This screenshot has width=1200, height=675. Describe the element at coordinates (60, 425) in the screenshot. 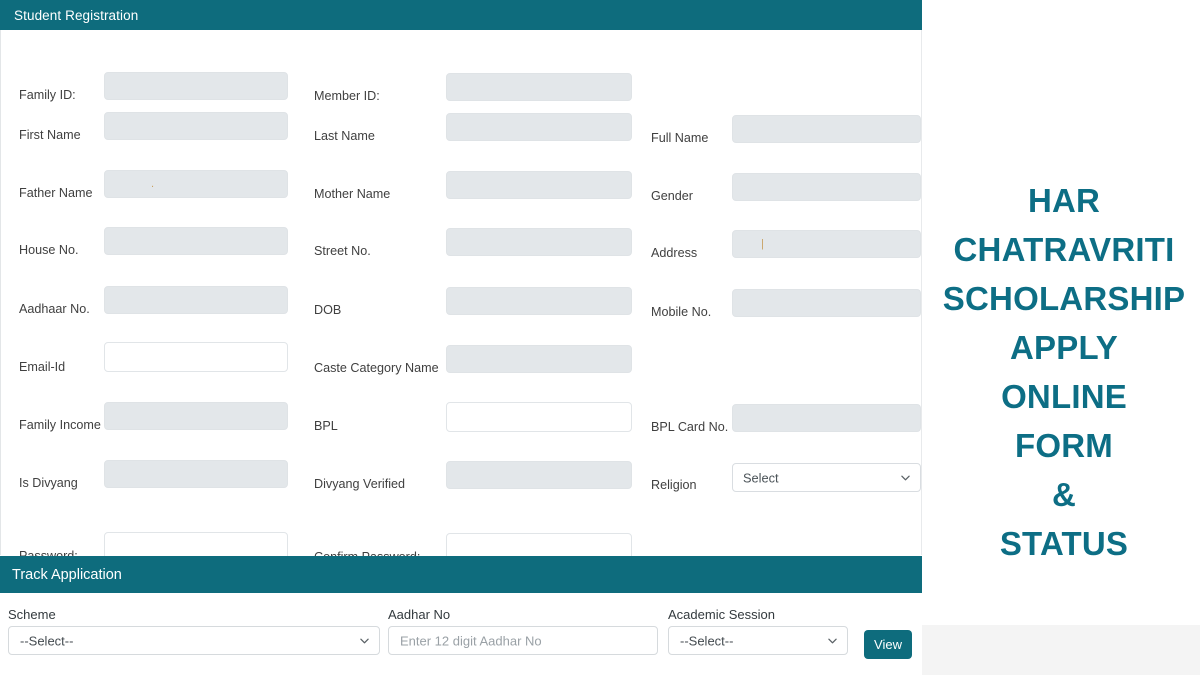

I see `label-family-income: Family Income` at that location.